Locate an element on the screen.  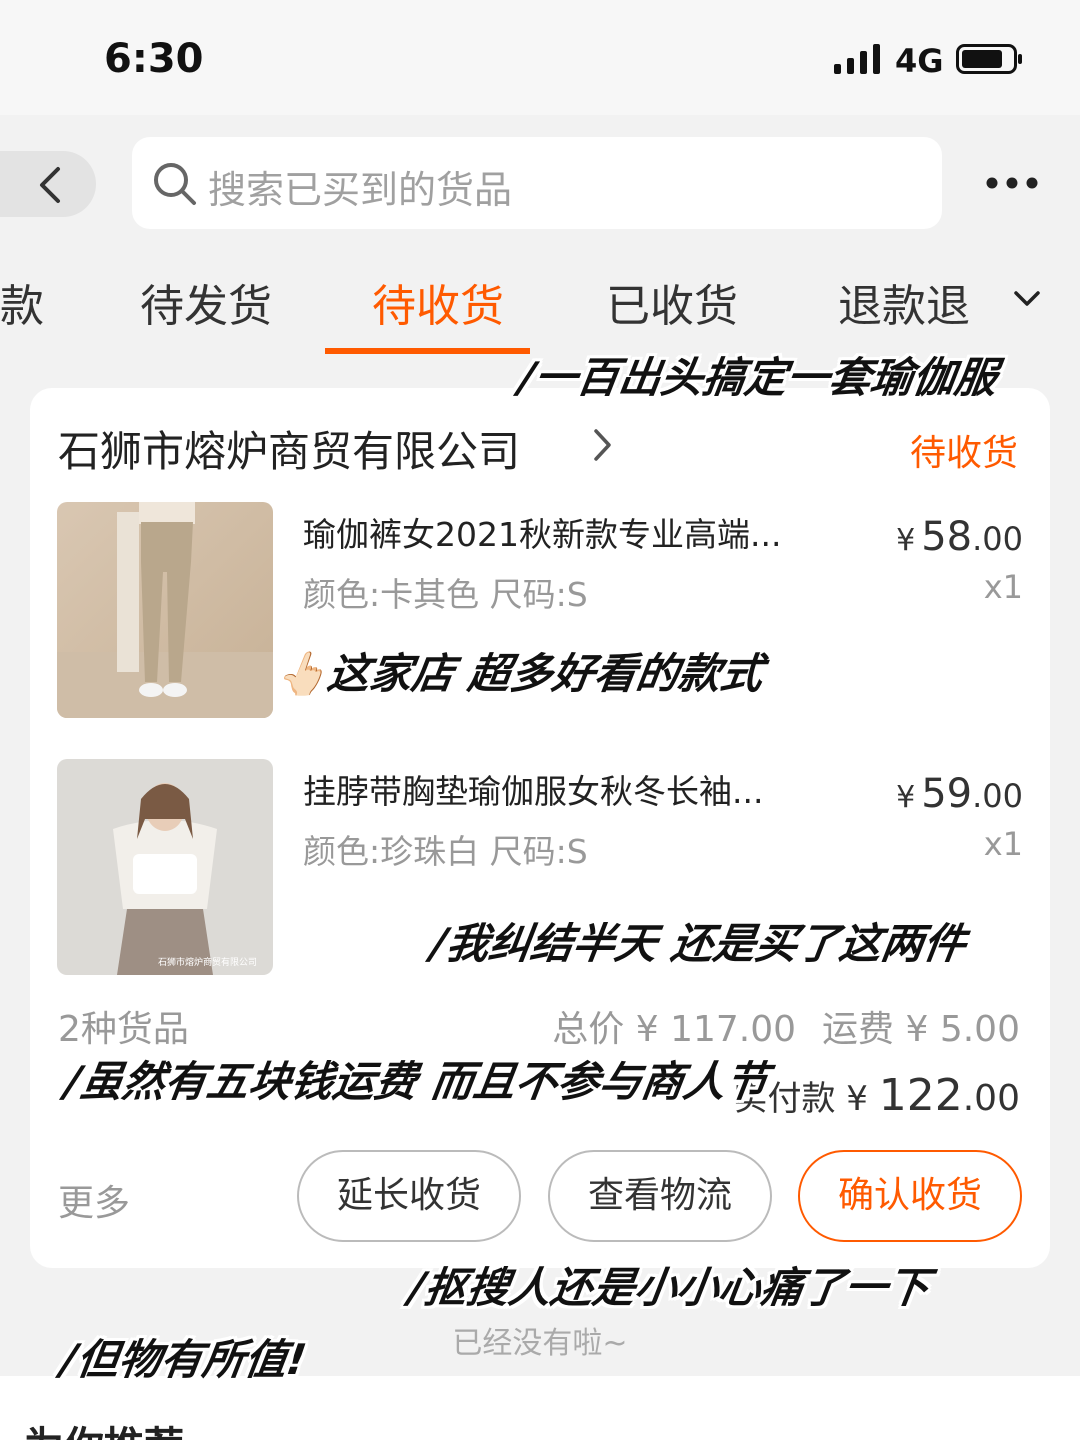
search-placeholder: 搜索已买到的货品 is located at coordinates (360, 190).